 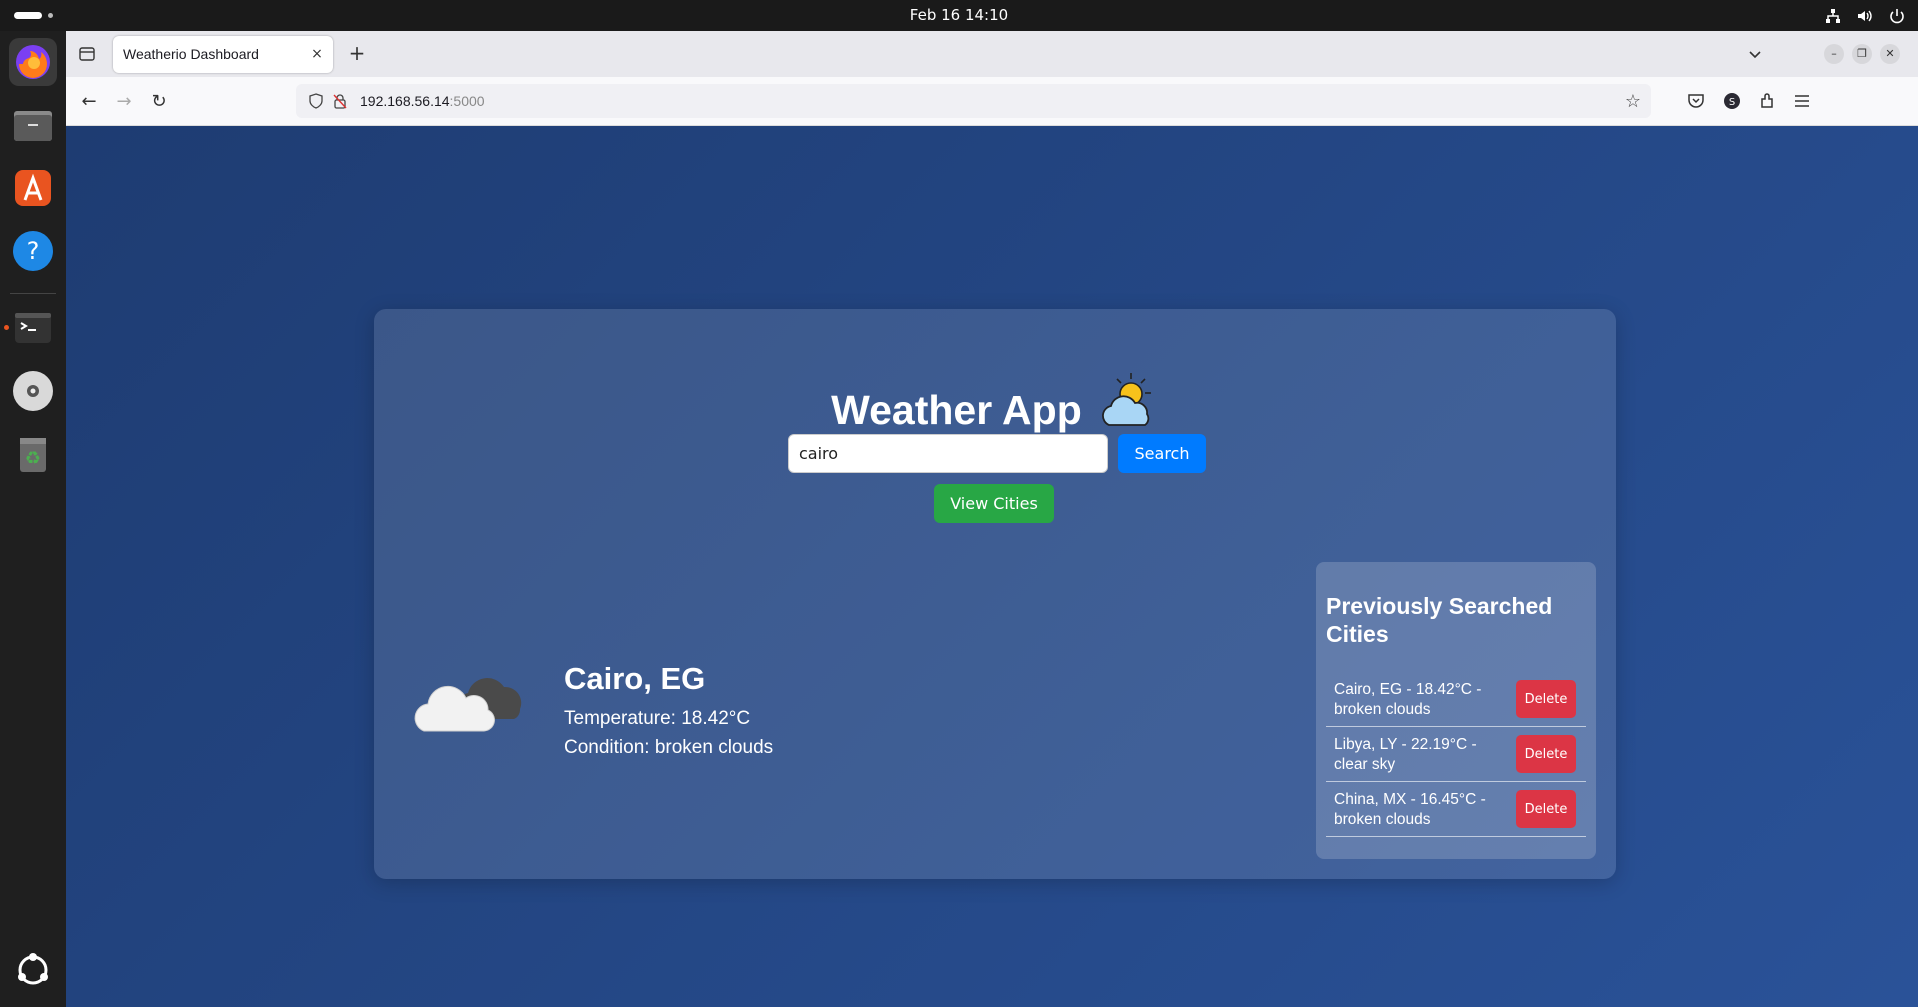 What do you see at coordinates (340, 101) in the screenshot?
I see `insecure-lock-icon` at bounding box center [340, 101].